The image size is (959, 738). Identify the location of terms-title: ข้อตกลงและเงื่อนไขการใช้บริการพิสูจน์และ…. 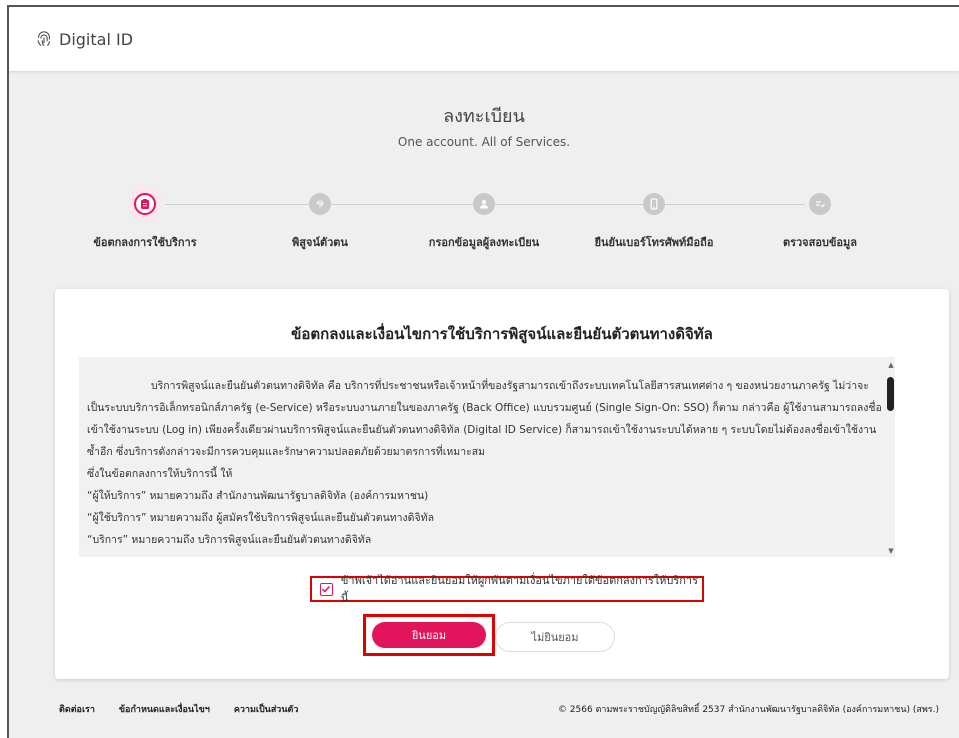
(502, 334).